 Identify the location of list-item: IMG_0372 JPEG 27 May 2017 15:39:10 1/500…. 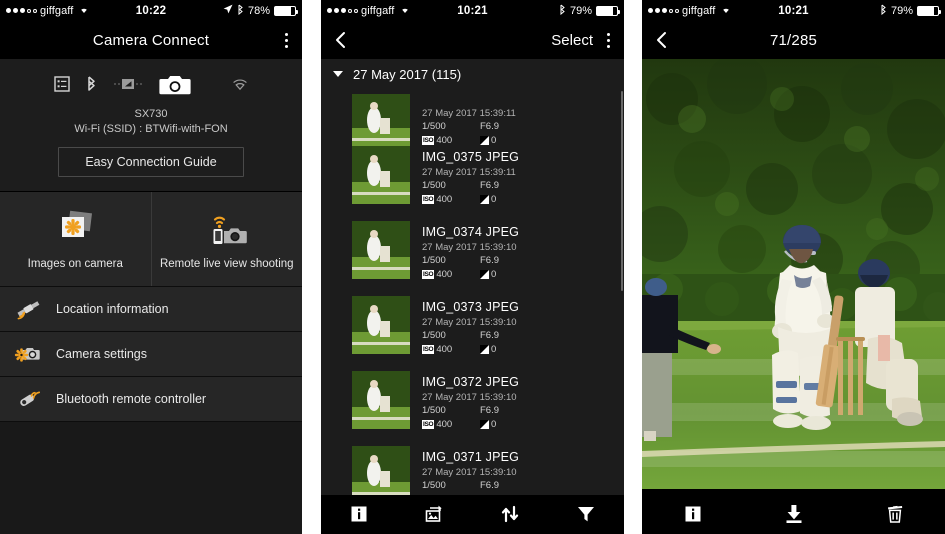
(472, 408).